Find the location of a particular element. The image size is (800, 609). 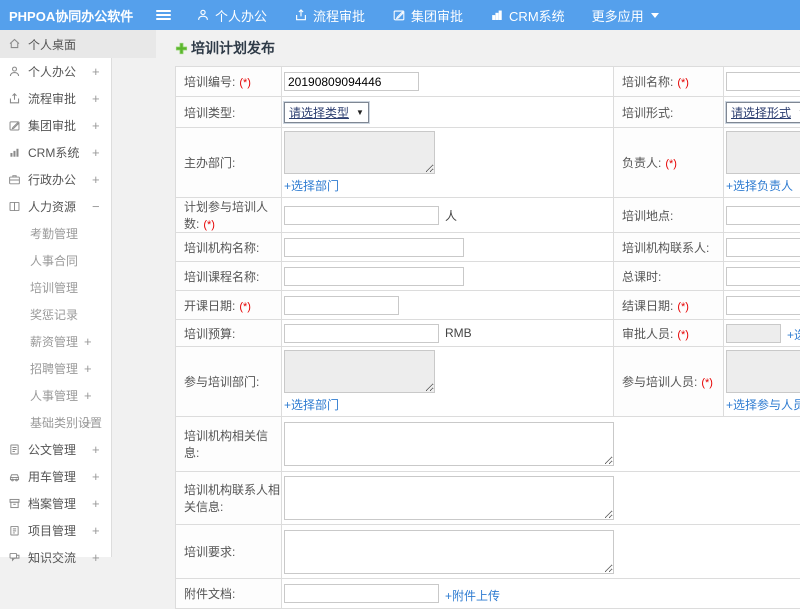

approver-input is located at coordinates (753, 333).